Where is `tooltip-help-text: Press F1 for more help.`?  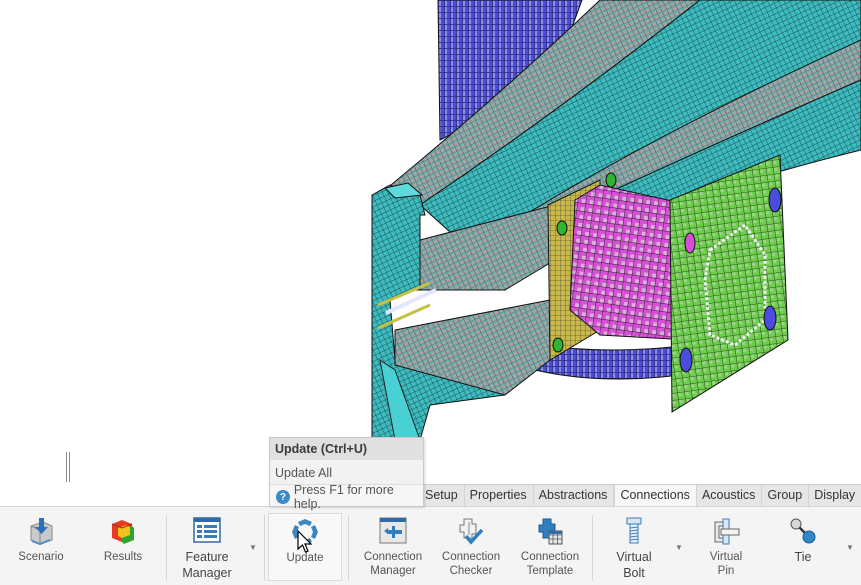 tooltip-help-text: Press F1 for more help. is located at coordinates (343, 497).